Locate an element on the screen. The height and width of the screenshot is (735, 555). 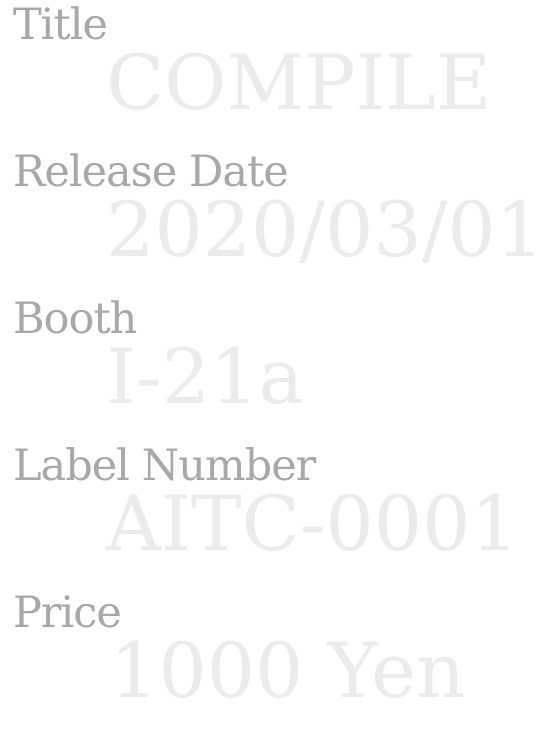
label-number-value: AITC-0001 is located at coordinates (312, 523).